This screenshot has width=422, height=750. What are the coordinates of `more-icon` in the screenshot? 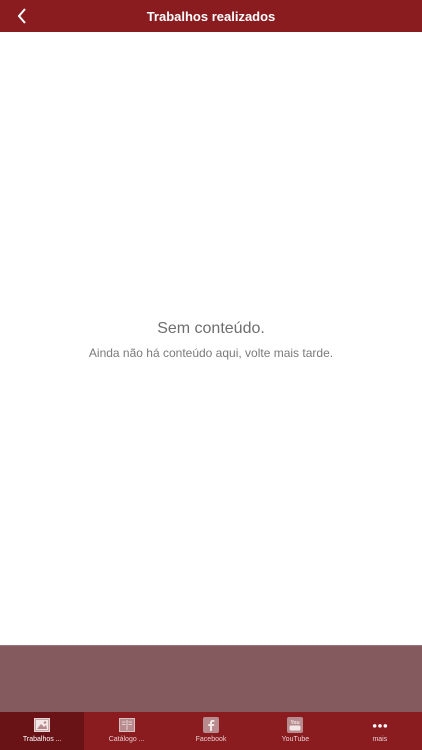 It's located at (380, 725).